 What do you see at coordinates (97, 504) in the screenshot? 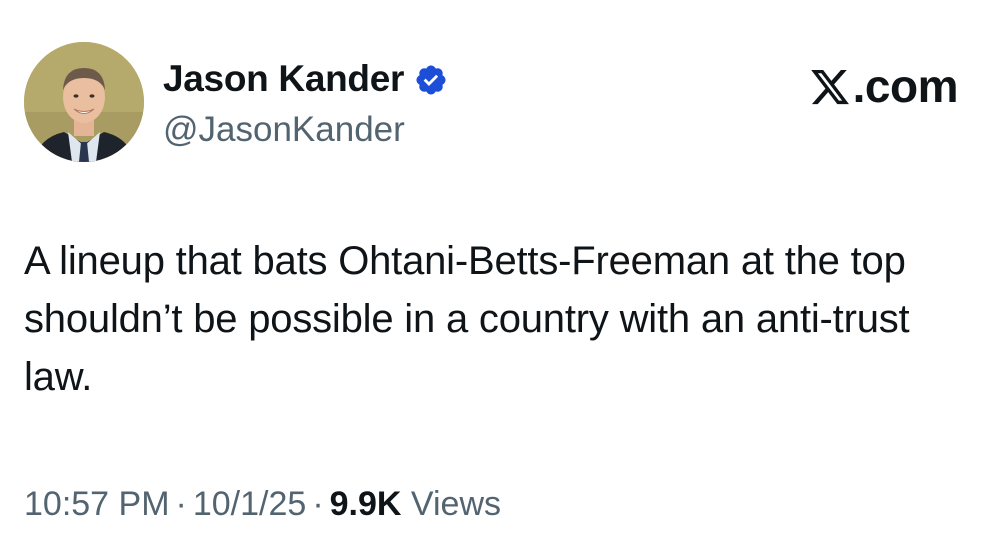
I see `tweet-time: 10:57 PM` at bounding box center [97, 504].